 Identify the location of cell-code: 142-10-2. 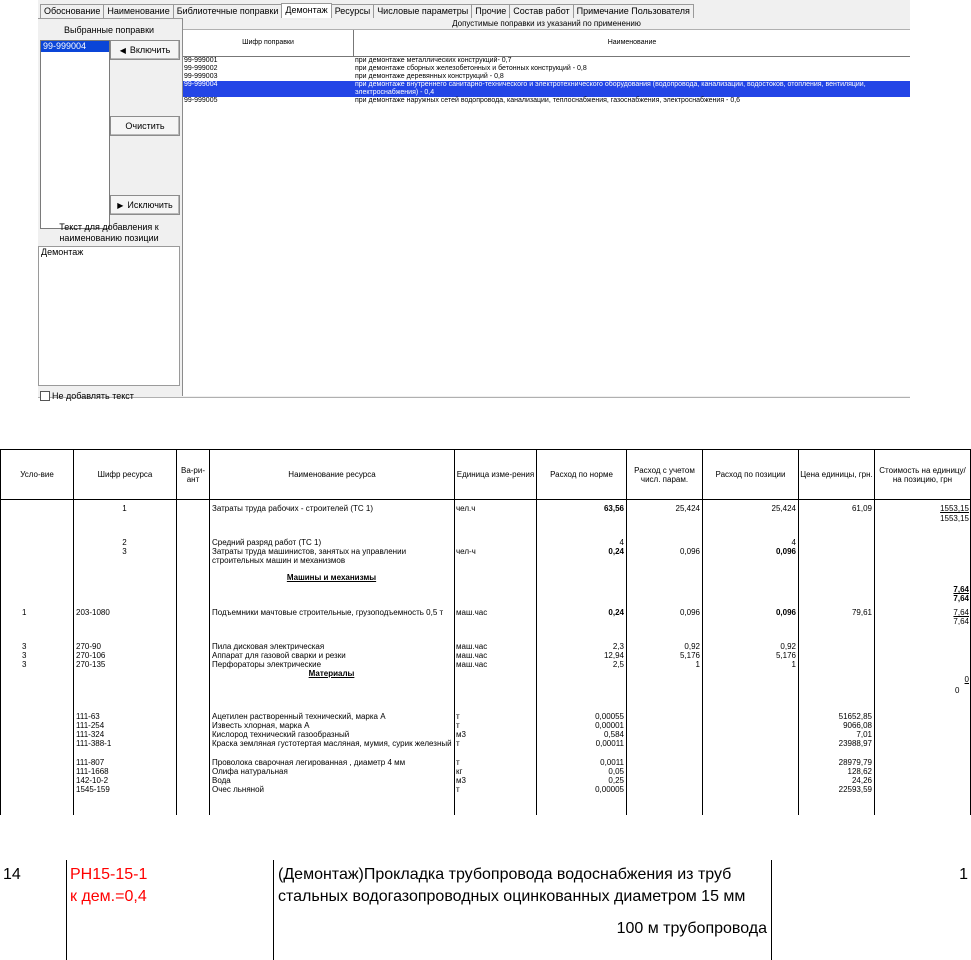
(92, 780).